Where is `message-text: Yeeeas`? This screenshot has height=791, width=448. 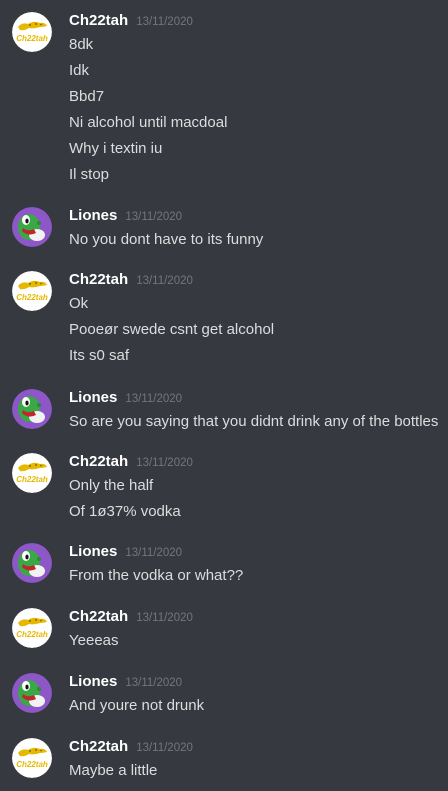
message-text: Yeeeas is located at coordinates (94, 640).